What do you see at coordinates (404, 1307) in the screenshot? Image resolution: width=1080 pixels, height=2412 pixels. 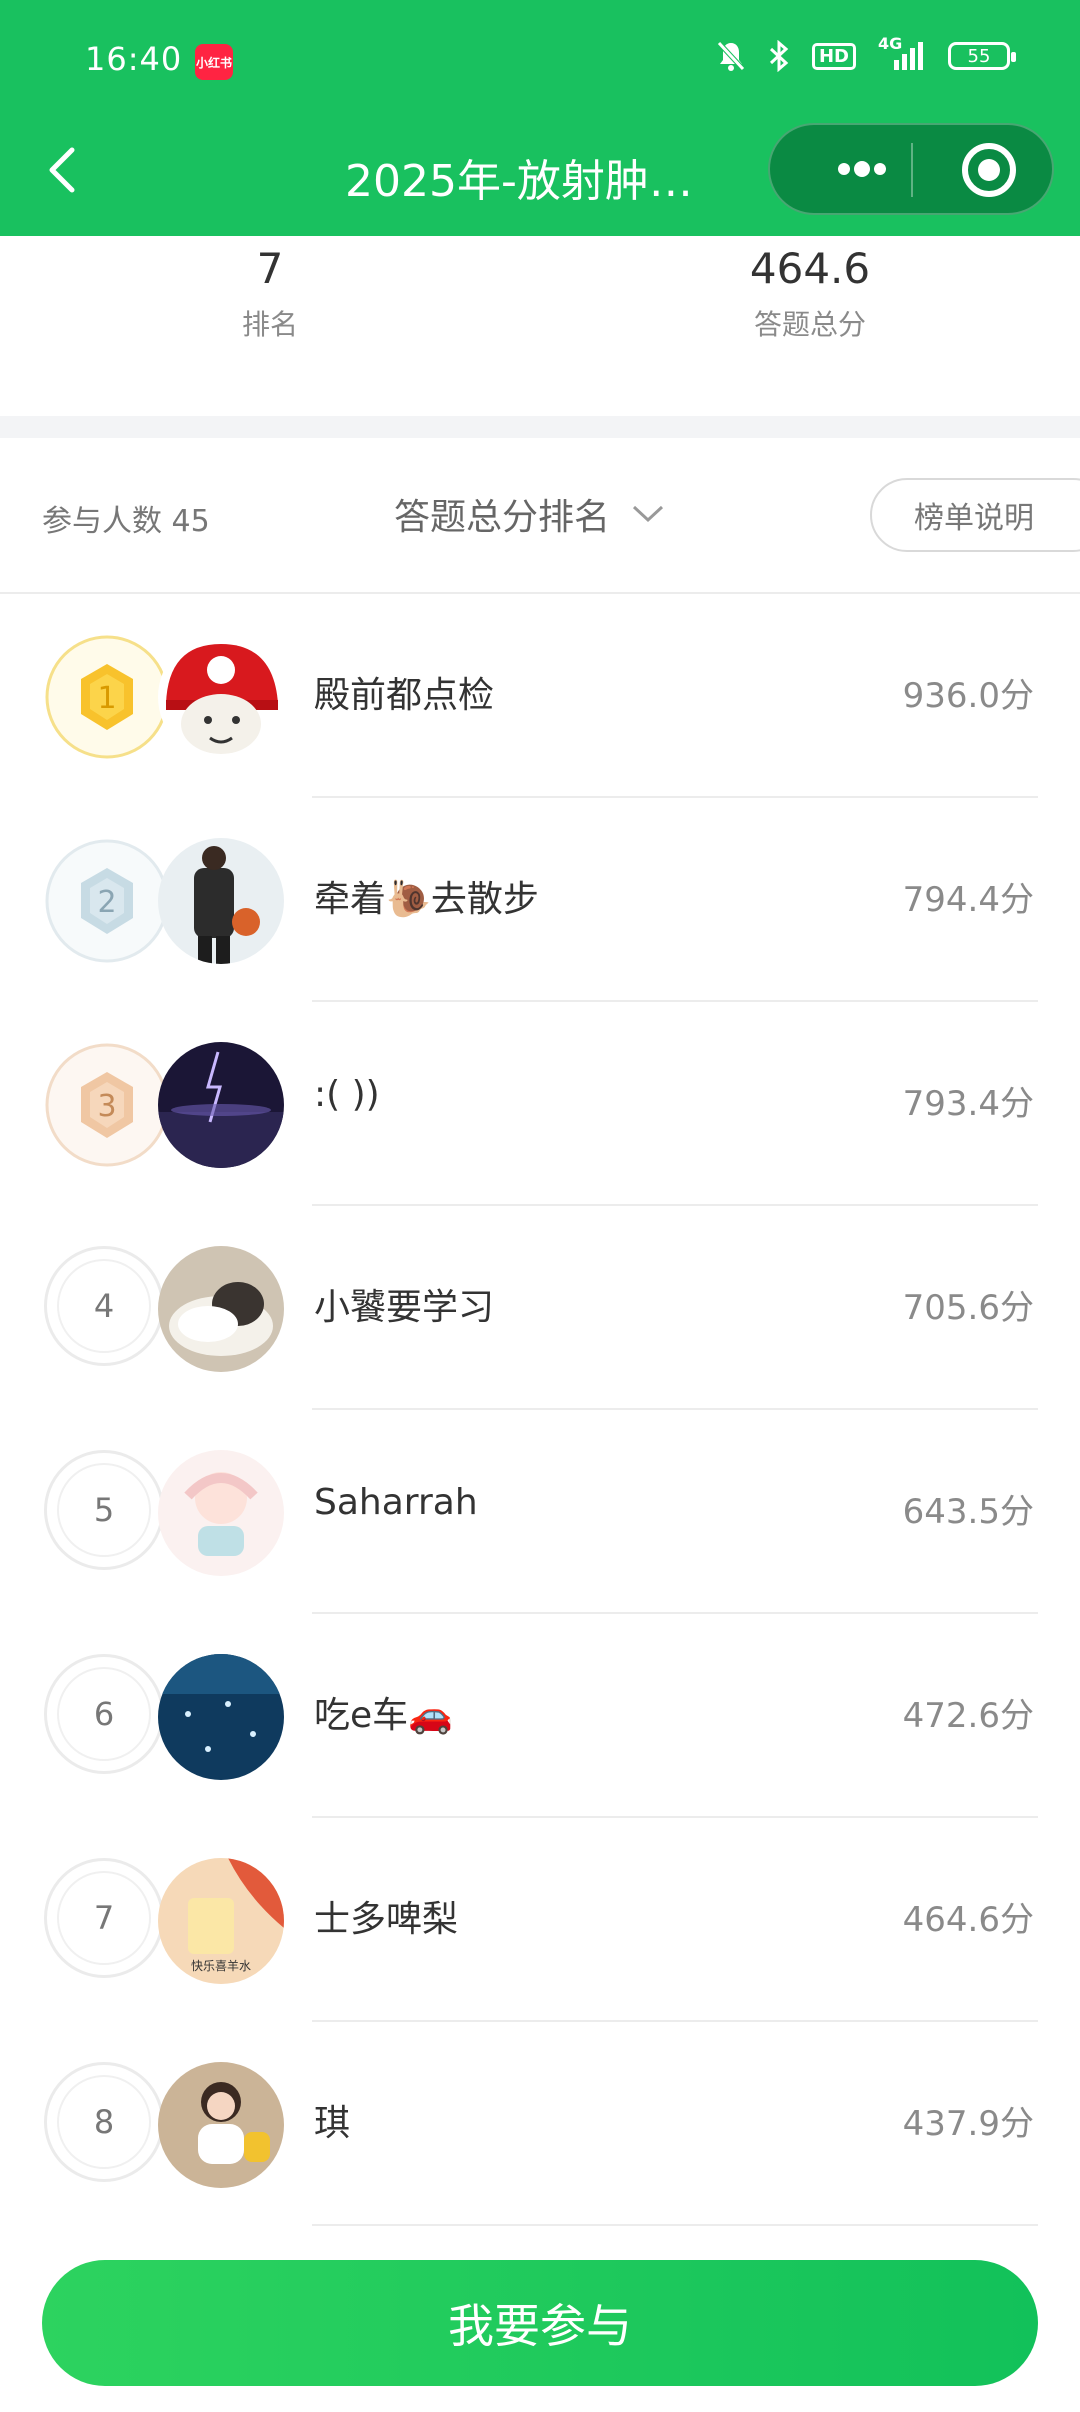 I see `participant-name: 小饕要学习` at bounding box center [404, 1307].